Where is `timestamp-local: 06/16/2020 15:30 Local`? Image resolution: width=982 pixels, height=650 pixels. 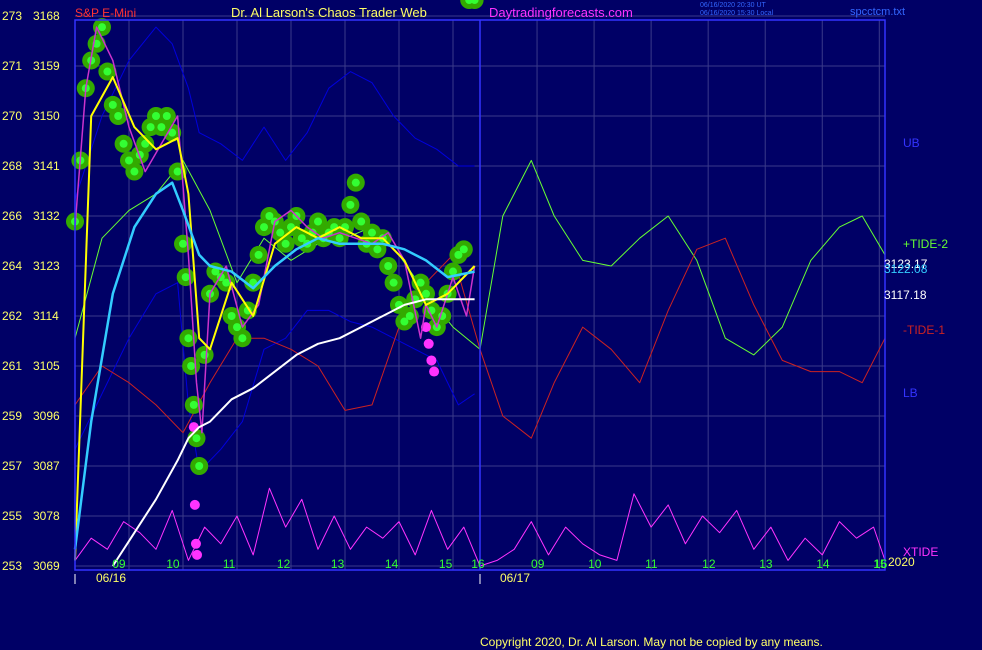 timestamp-local: 06/16/2020 15:30 Local is located at coordinates (737, 13).